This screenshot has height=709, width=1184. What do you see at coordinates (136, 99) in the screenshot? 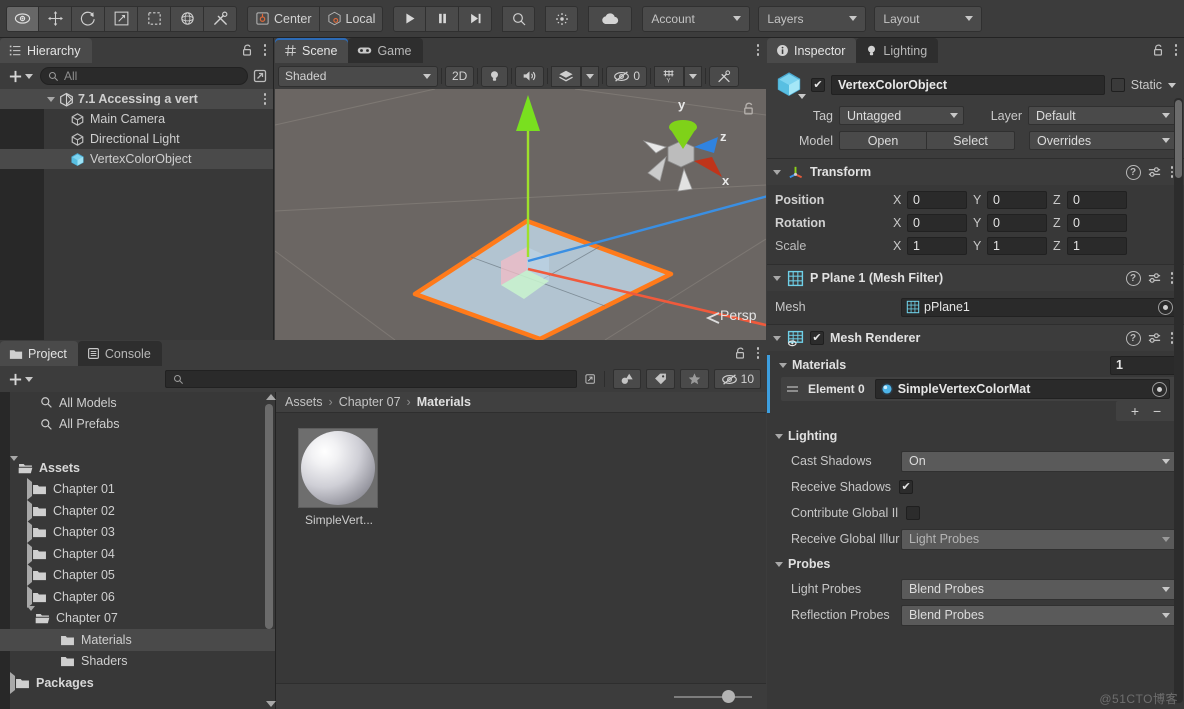
I see `hierarchy-item-scene: 7.1 Accessing a vert` at bounding box center [136, 99].